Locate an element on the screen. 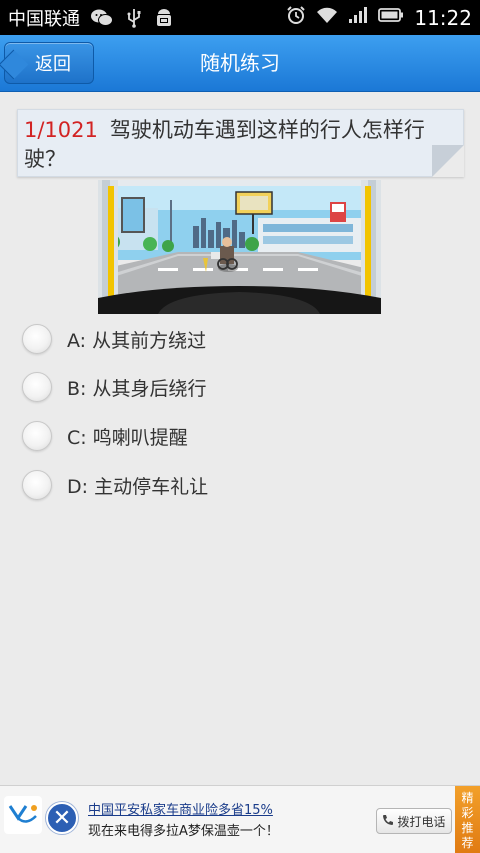  recommend-badge: 精 彩 推 荐 is located at coordinates (467, 819).